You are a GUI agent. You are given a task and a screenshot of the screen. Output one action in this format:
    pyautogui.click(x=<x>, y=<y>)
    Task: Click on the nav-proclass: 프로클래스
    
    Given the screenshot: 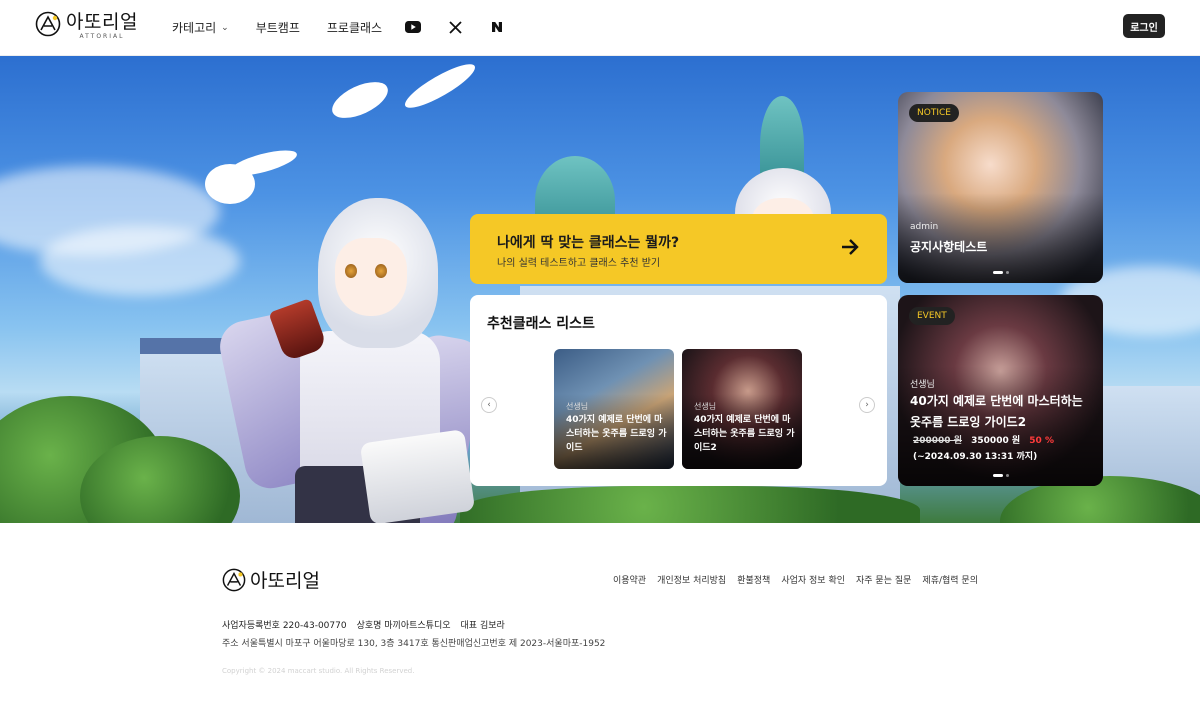 What is the action you would take?
    pyautogui.click(x=354, y=27)
    